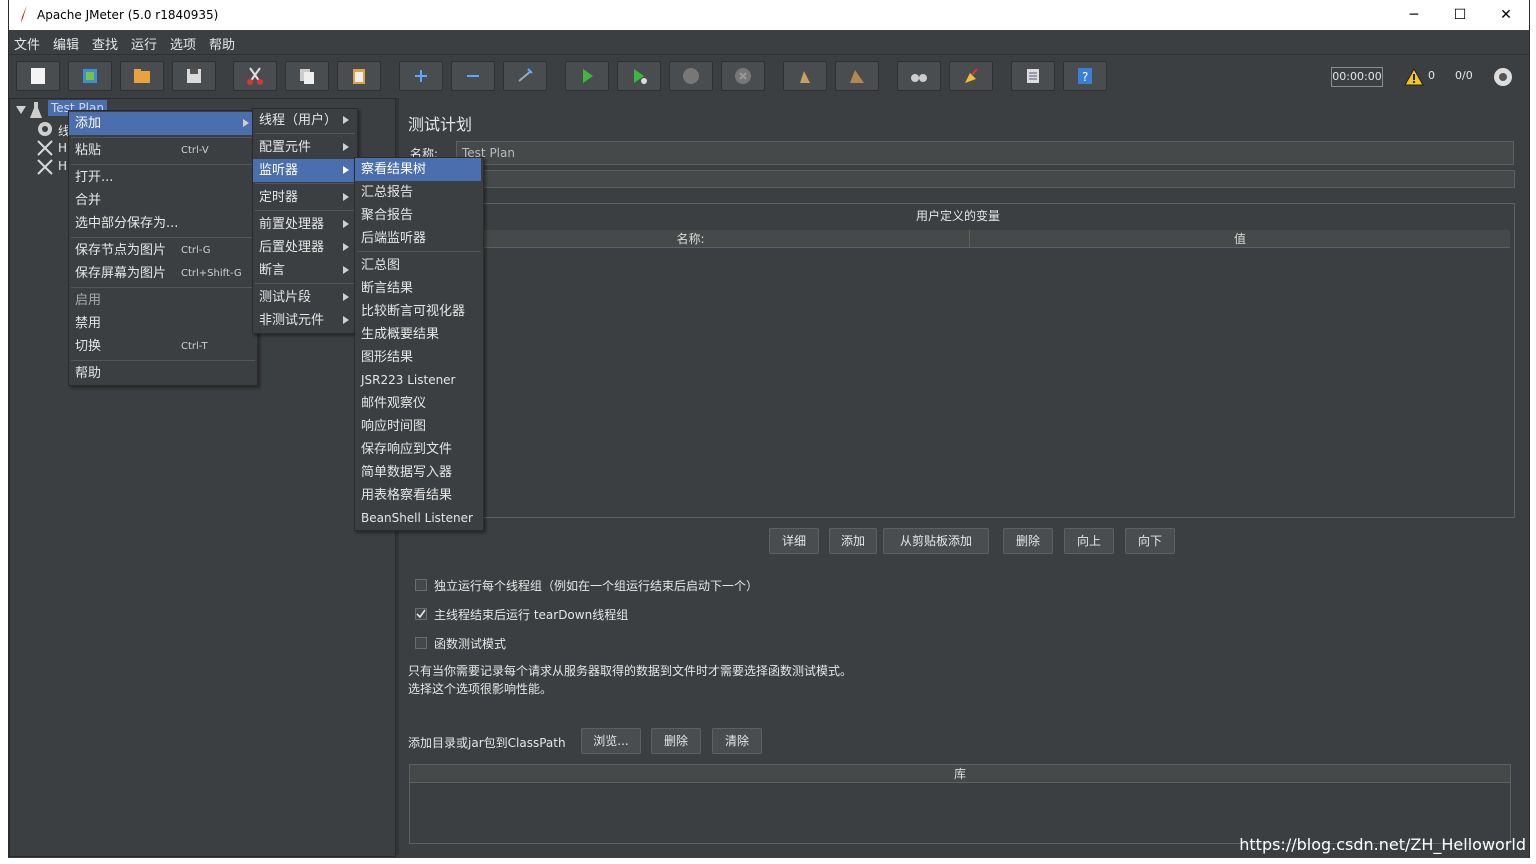  Describe the element at coordinates (794, 541) in the screenshot. I see `detail-button: 详细` at that location.